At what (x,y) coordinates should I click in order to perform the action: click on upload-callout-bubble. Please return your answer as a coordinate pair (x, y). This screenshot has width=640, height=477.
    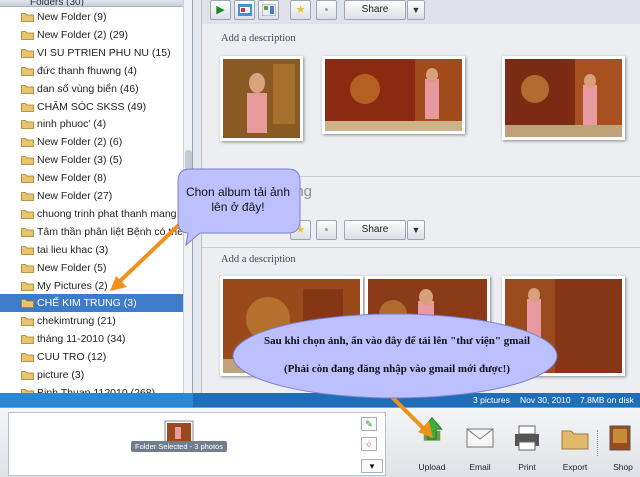
    Looking at the image, I should click on (395, 356).